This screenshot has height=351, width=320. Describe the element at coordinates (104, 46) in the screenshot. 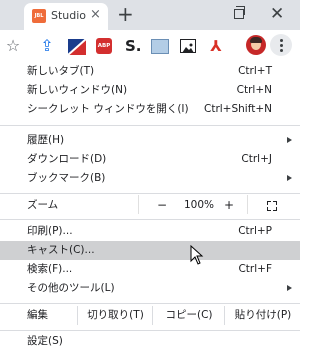

I see `adblock-plus-icon: ABP` at that location.